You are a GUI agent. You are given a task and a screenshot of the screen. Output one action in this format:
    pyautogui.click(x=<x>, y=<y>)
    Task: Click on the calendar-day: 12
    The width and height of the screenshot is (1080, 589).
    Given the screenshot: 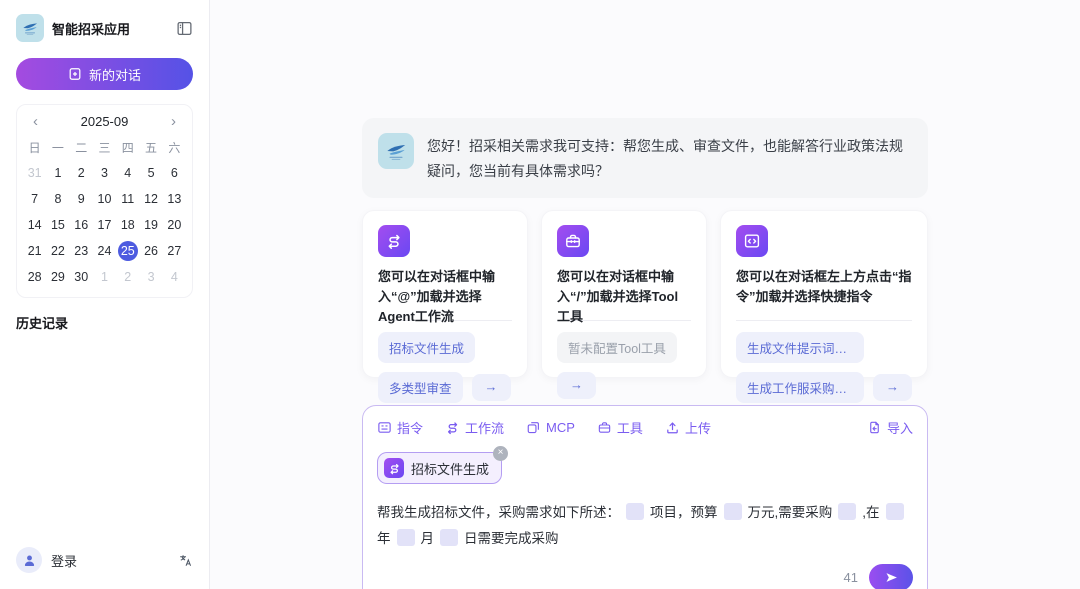 What is the action you would take?
    pyautogui.click(x=150, y=199)
    